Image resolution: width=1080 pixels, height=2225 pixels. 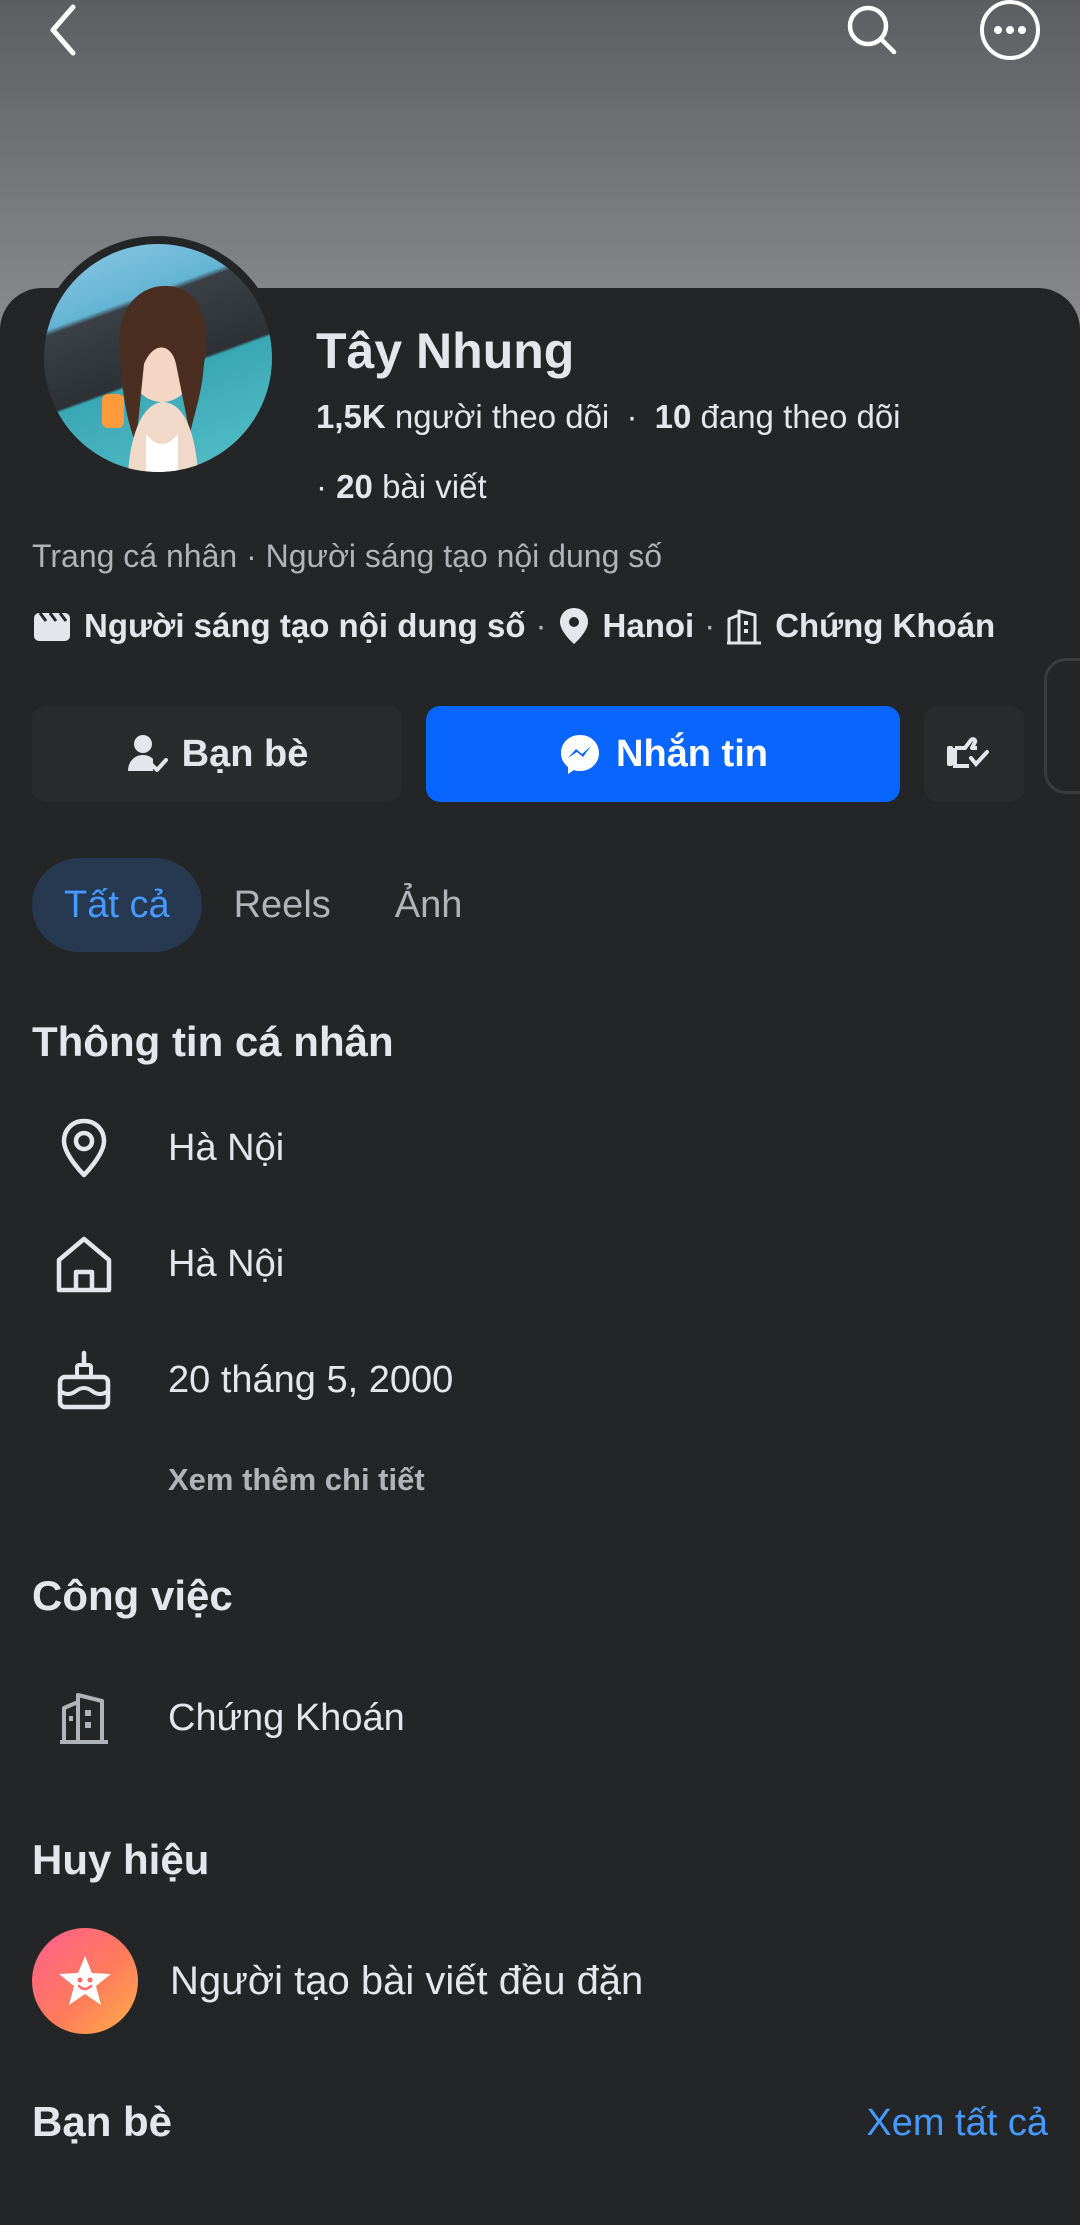 What do you see at coordinates (286, 1717) in the screenshot?
I see `company-text: Chứng Khoán` at bounding box center [286, 1717].